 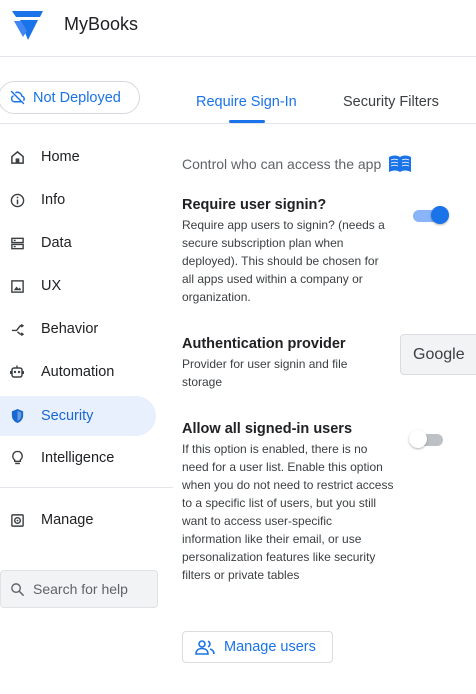 I want to click on sidebar-item-data: Data, so click(x=78, y=243).